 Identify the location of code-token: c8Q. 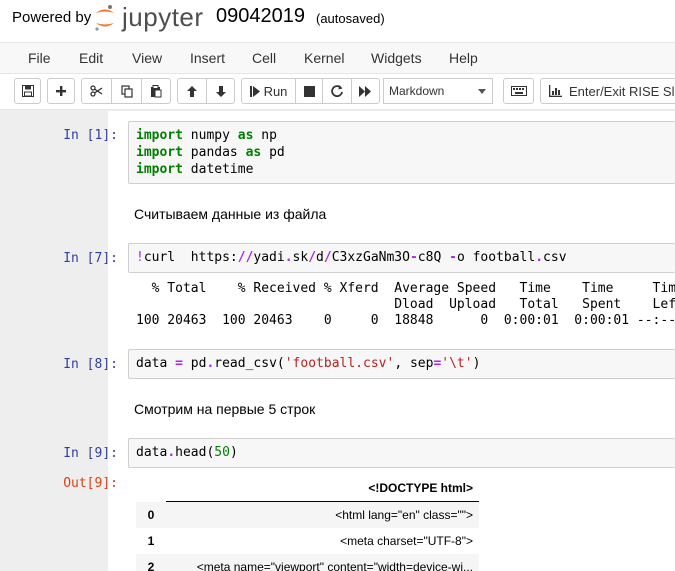
(433, 257).